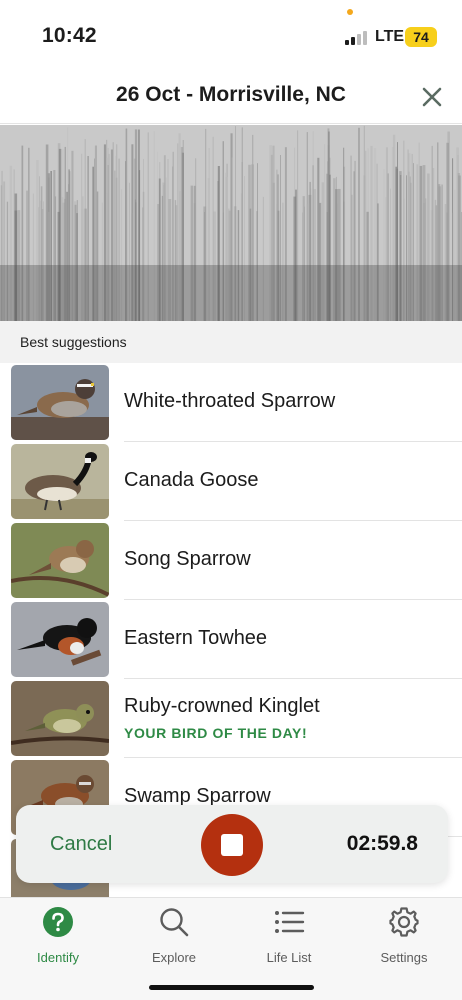  I want to click on battery-indicator: 74, so click(421, 37).